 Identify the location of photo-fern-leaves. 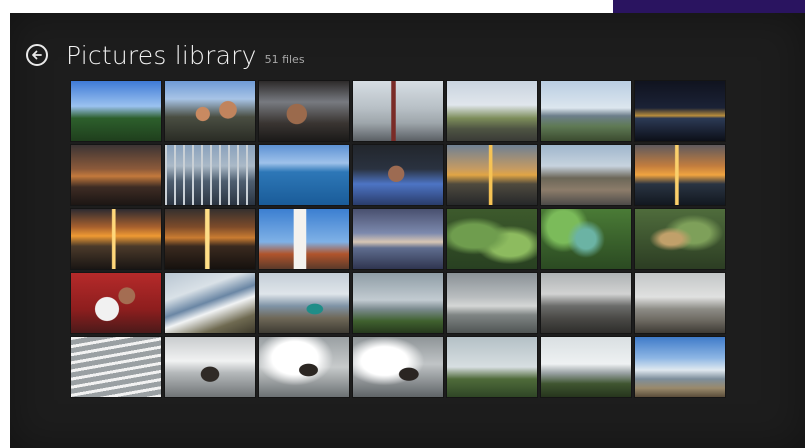
(492, 239).